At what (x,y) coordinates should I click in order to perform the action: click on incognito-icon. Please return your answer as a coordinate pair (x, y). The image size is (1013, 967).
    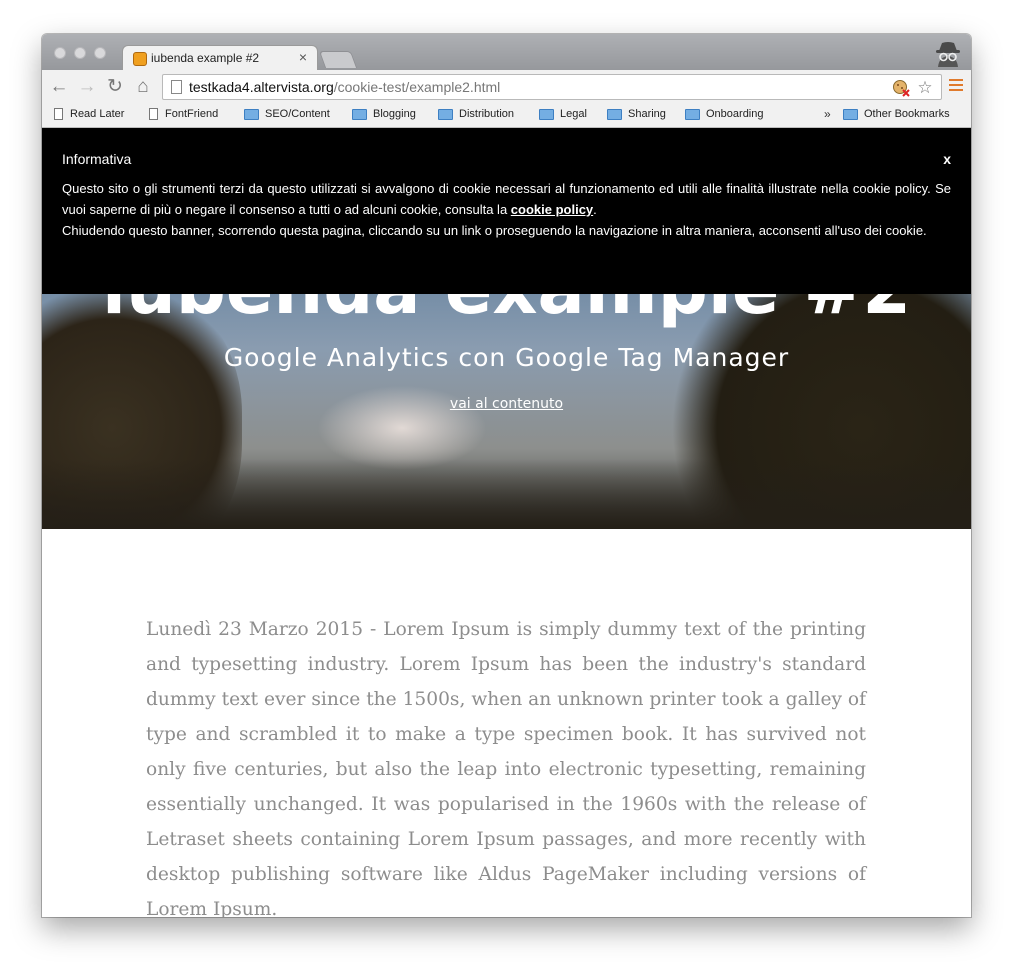
    Looking at the image, I should click on (948, 54).